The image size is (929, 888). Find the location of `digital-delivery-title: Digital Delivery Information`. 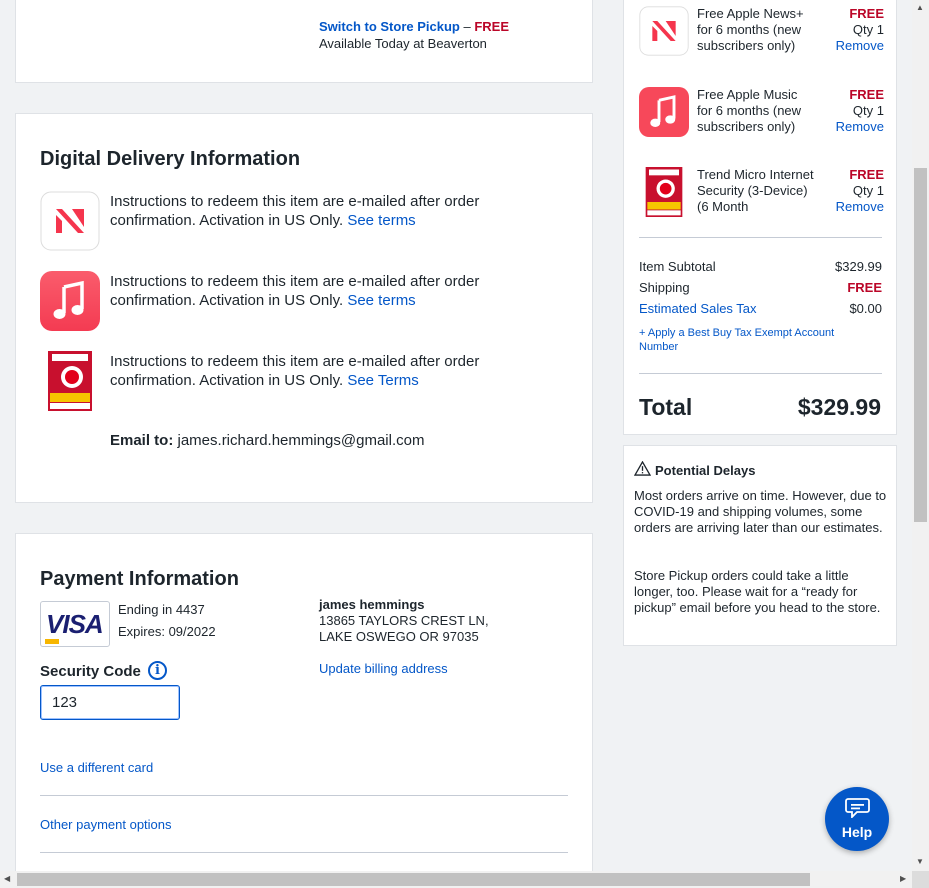

digital-delivery-title: Digital Delivery Information is located at coordinates (170, 159).